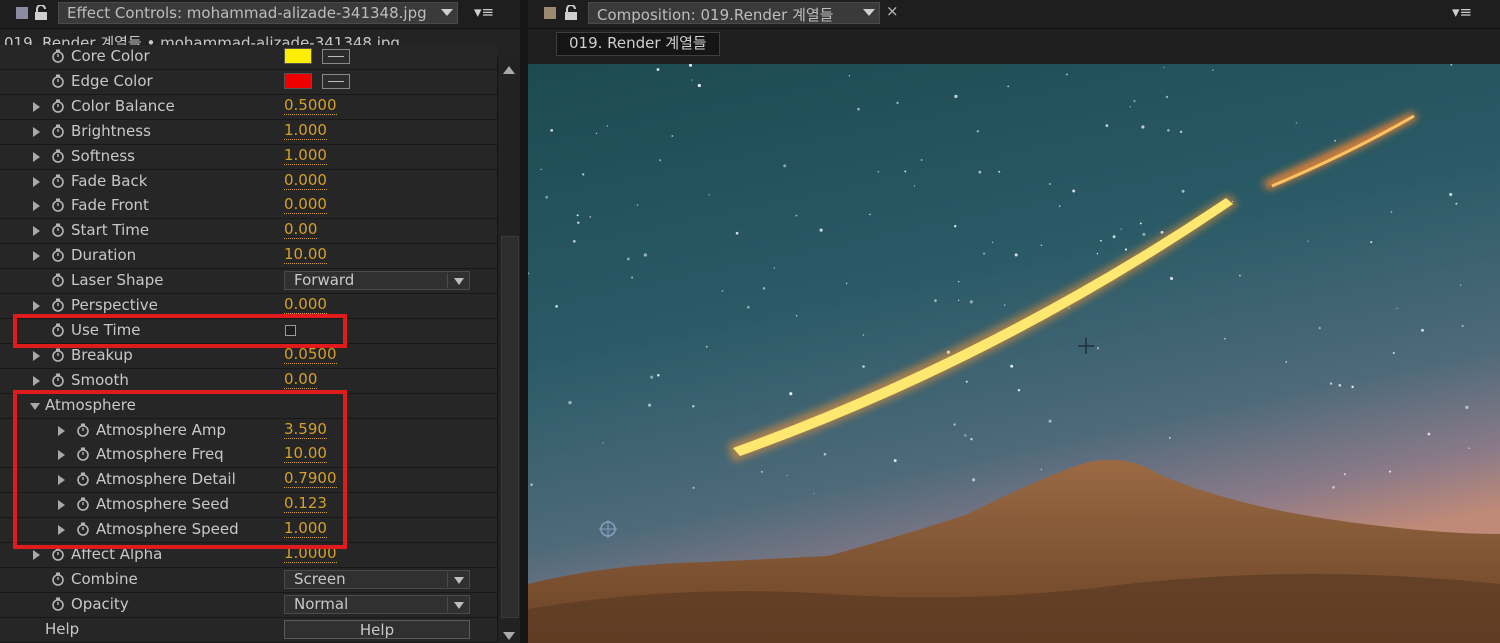  I want to click on property-row: Fade Front 0.000, so click(248, 206).